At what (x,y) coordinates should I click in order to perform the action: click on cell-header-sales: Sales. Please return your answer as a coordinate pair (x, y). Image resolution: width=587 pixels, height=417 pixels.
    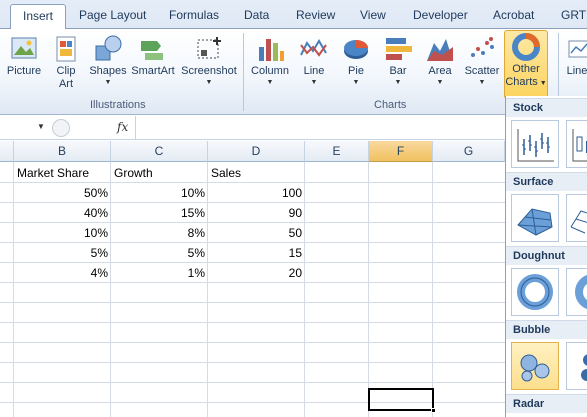
    Looking at the image, I should click on (257, 173).